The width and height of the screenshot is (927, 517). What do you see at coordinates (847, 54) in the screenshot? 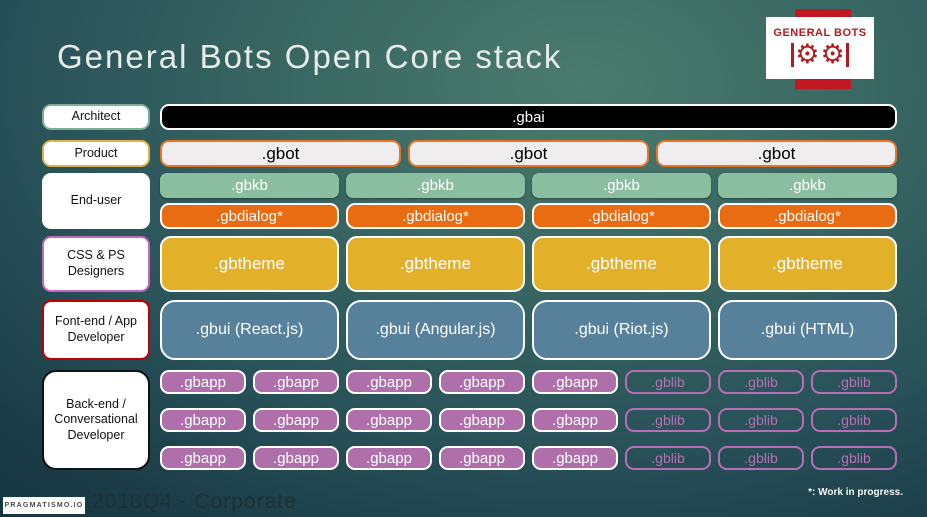
I see `gear-bar-right` at bounding box center [847, 54].